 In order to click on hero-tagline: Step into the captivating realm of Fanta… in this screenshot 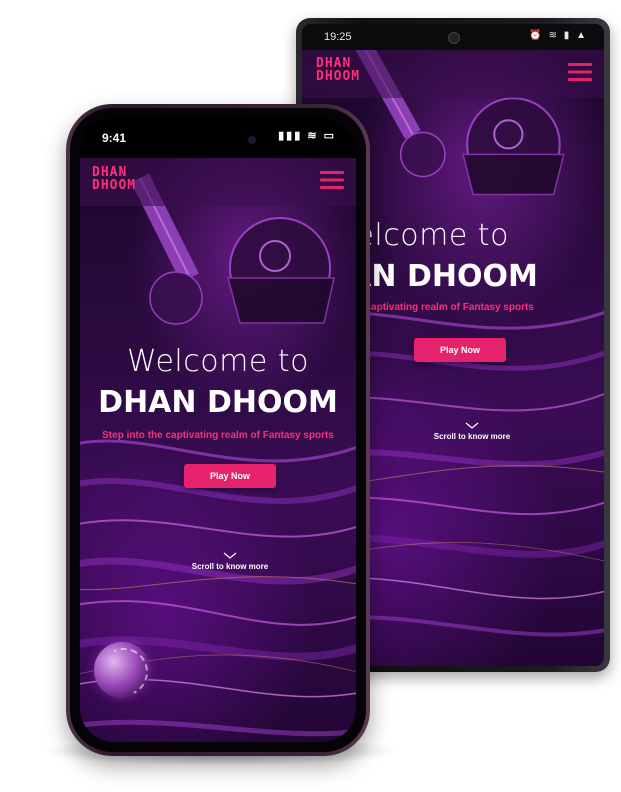, I will do `click(218, 435)`.